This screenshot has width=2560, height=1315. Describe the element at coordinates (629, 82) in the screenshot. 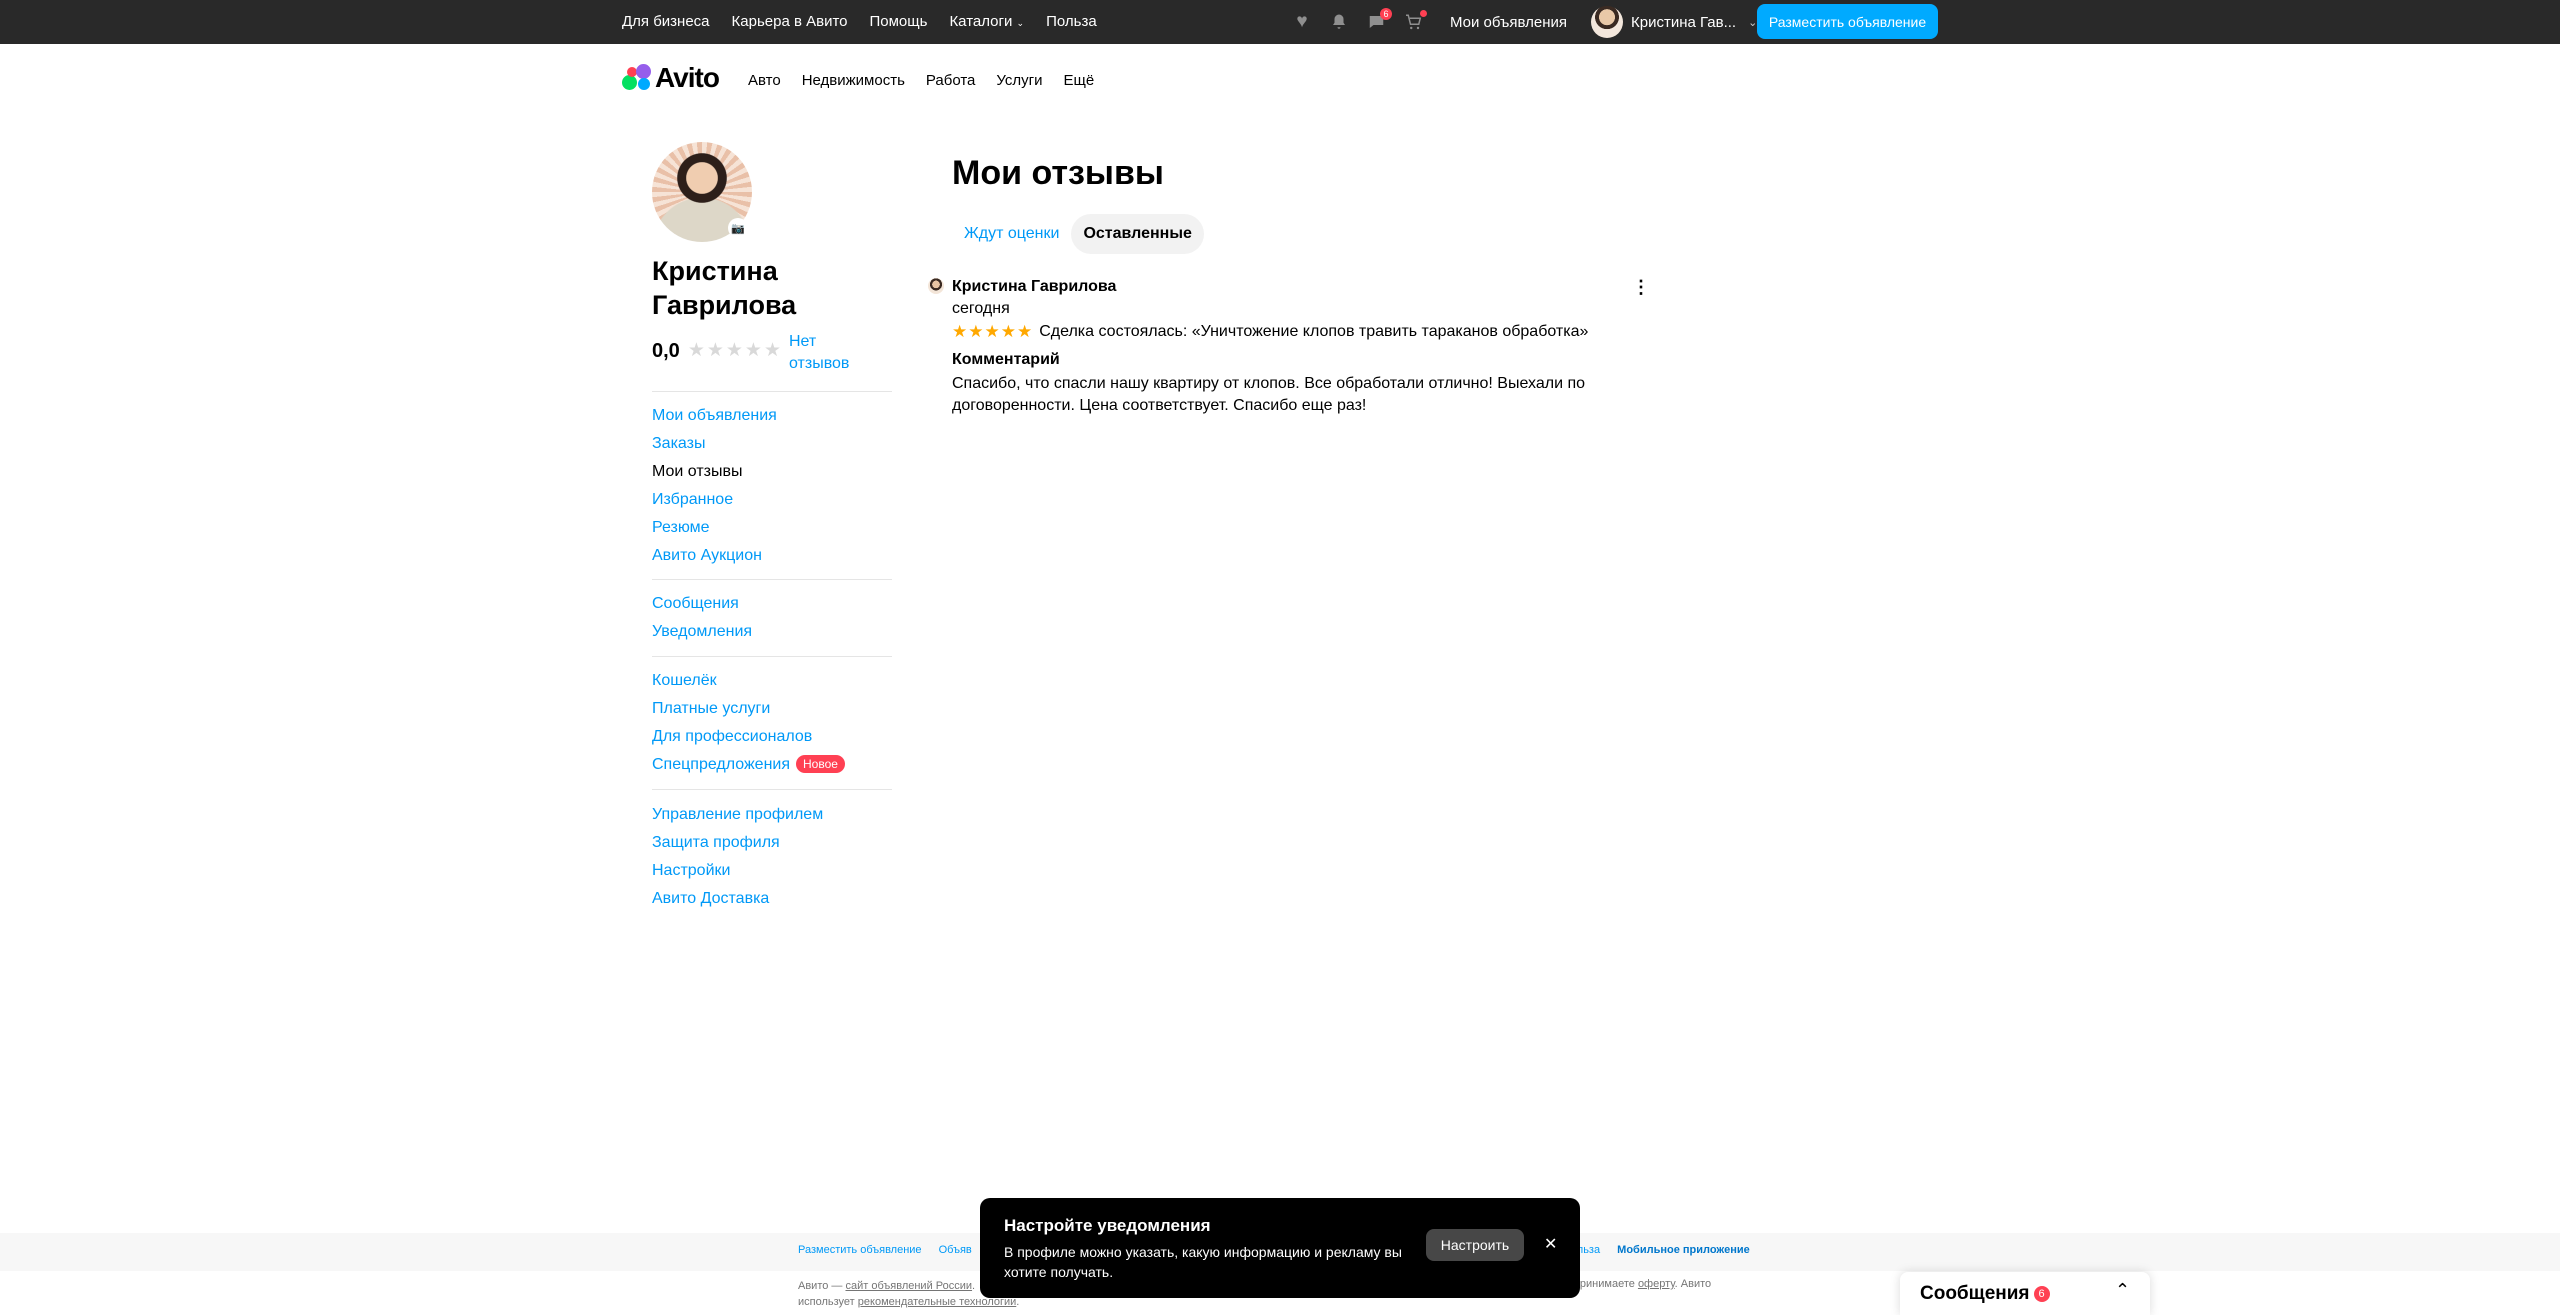

I see `logo-dot-green` at that location.